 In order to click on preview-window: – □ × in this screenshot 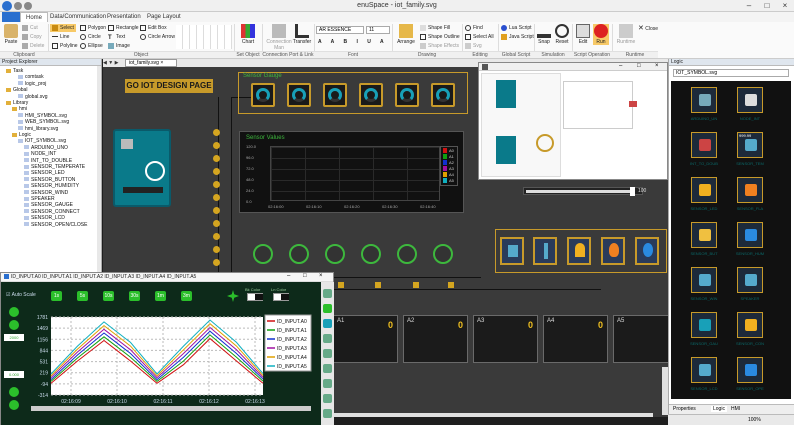, I will do `click(573, 121)`.